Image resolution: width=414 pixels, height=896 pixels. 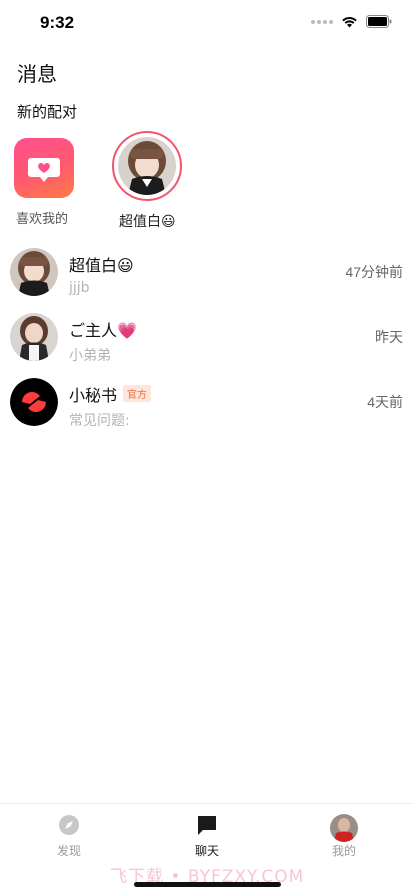 I want to click on status-bar: 9:32, so click(x=207, y=22).